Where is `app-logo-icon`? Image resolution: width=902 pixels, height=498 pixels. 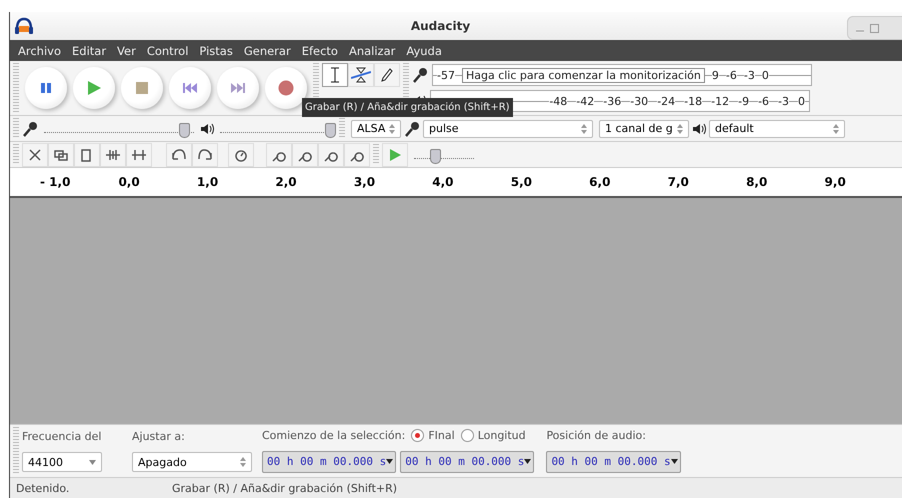
app-logo-icon is located at coordinates (24, 26).